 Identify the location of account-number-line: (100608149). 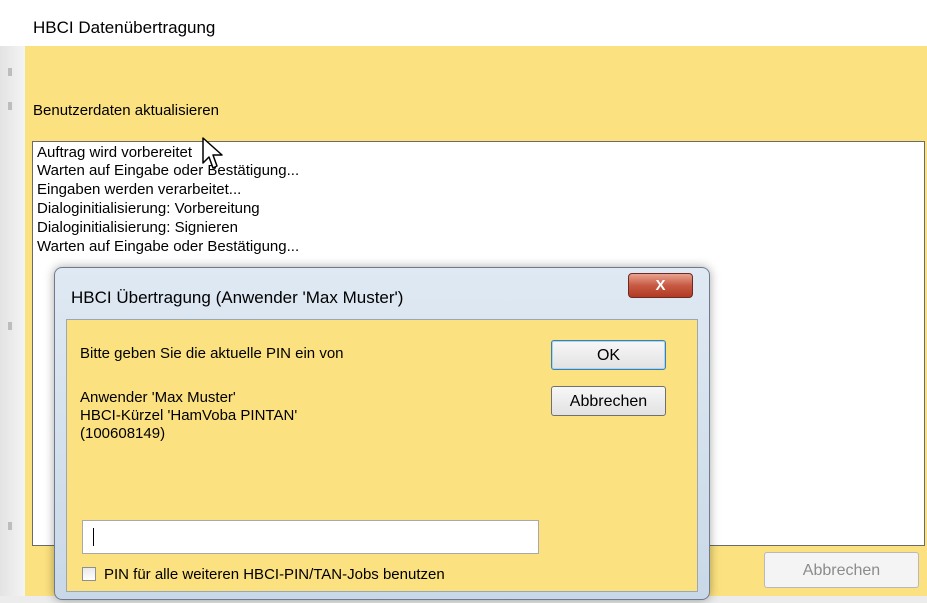
(123, 433).